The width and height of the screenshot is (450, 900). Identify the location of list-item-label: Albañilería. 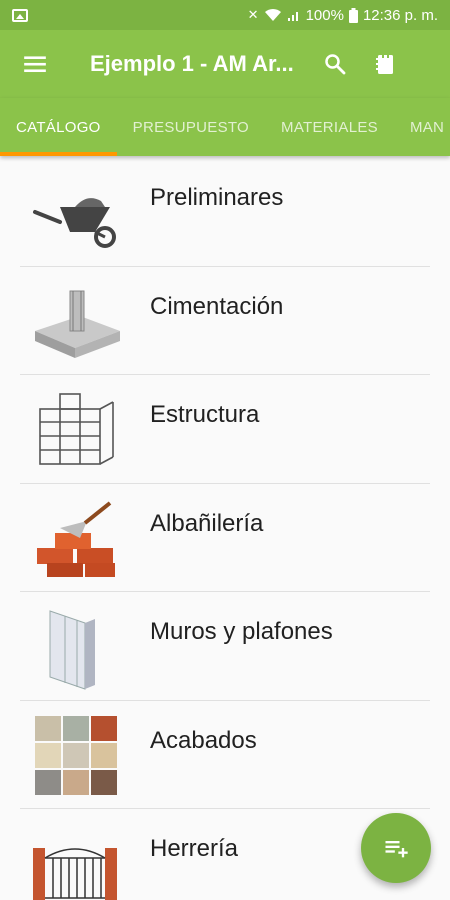
(207, 523).